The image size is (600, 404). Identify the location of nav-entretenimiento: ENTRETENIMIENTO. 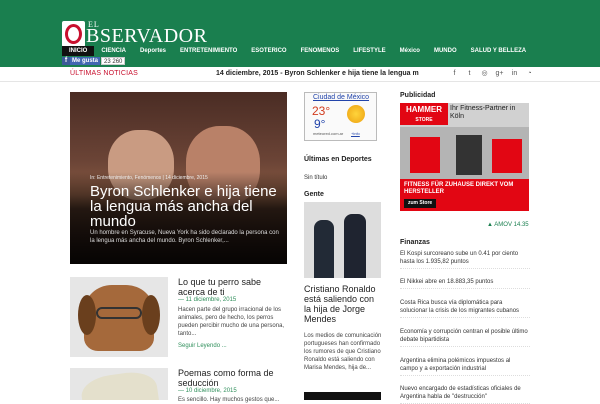
(208, 51).